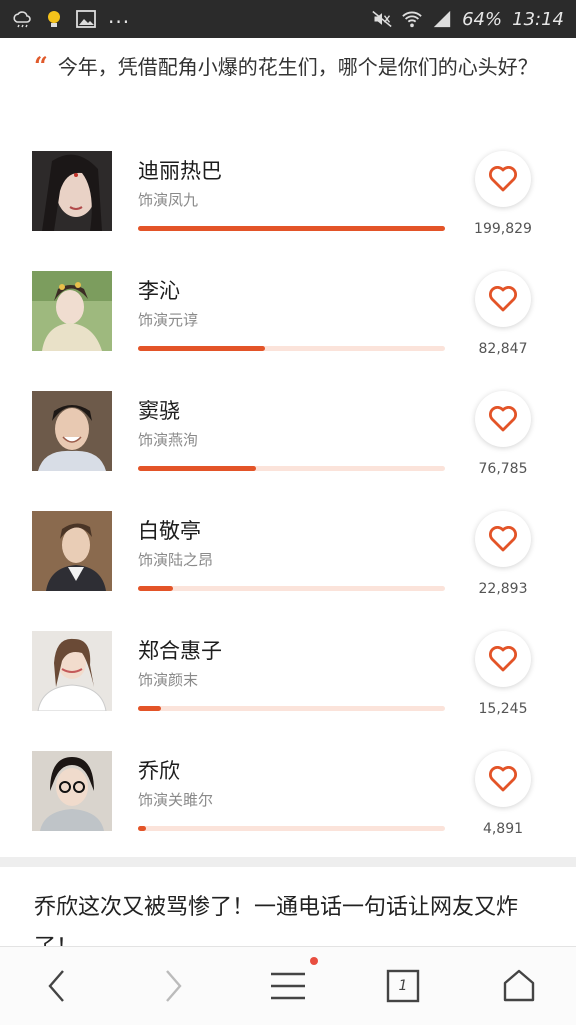 The width and height of the screenshot is (576, 1025). Describe the element at coordinates (159, 291) in the screenshot. I see `candidate-name: 李沁` at that location.